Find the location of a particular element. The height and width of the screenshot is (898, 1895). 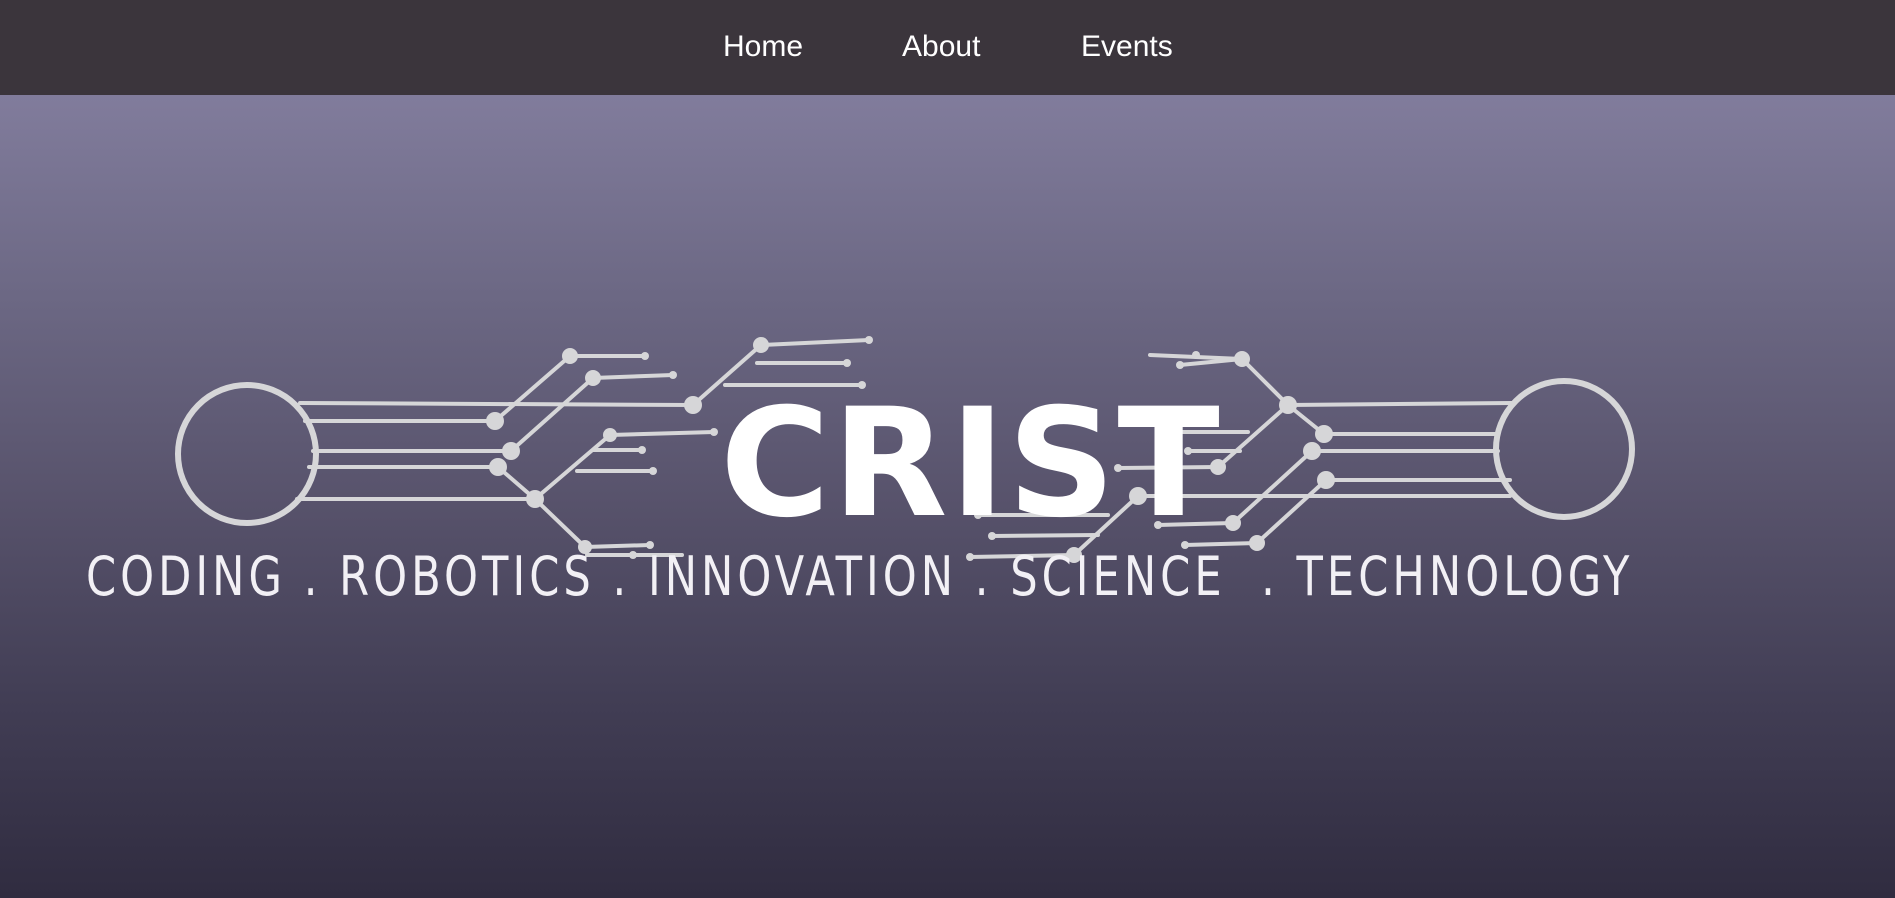

top-navbar: Home About Events is located at coordinates (947, 47).